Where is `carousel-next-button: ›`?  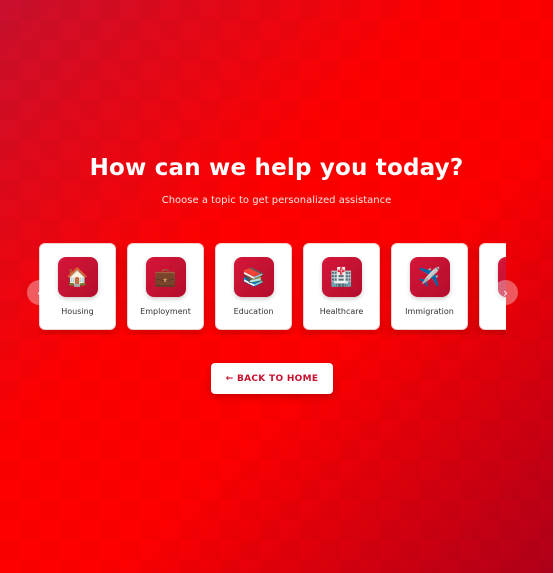
carousel-next-button: › is located at coordinates (505, 292).